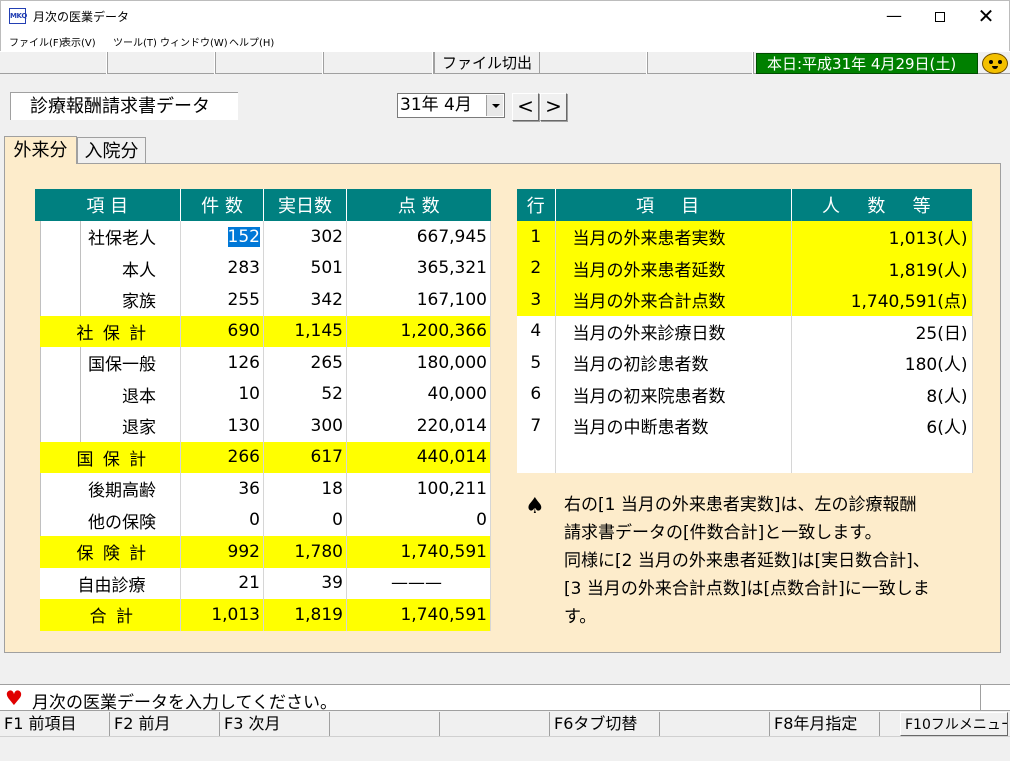 This screenshot has width=1010, height=761. Describe the element at coordinates (418, 300) in the screenshot. I see `points-cell: 167,100` at that location.